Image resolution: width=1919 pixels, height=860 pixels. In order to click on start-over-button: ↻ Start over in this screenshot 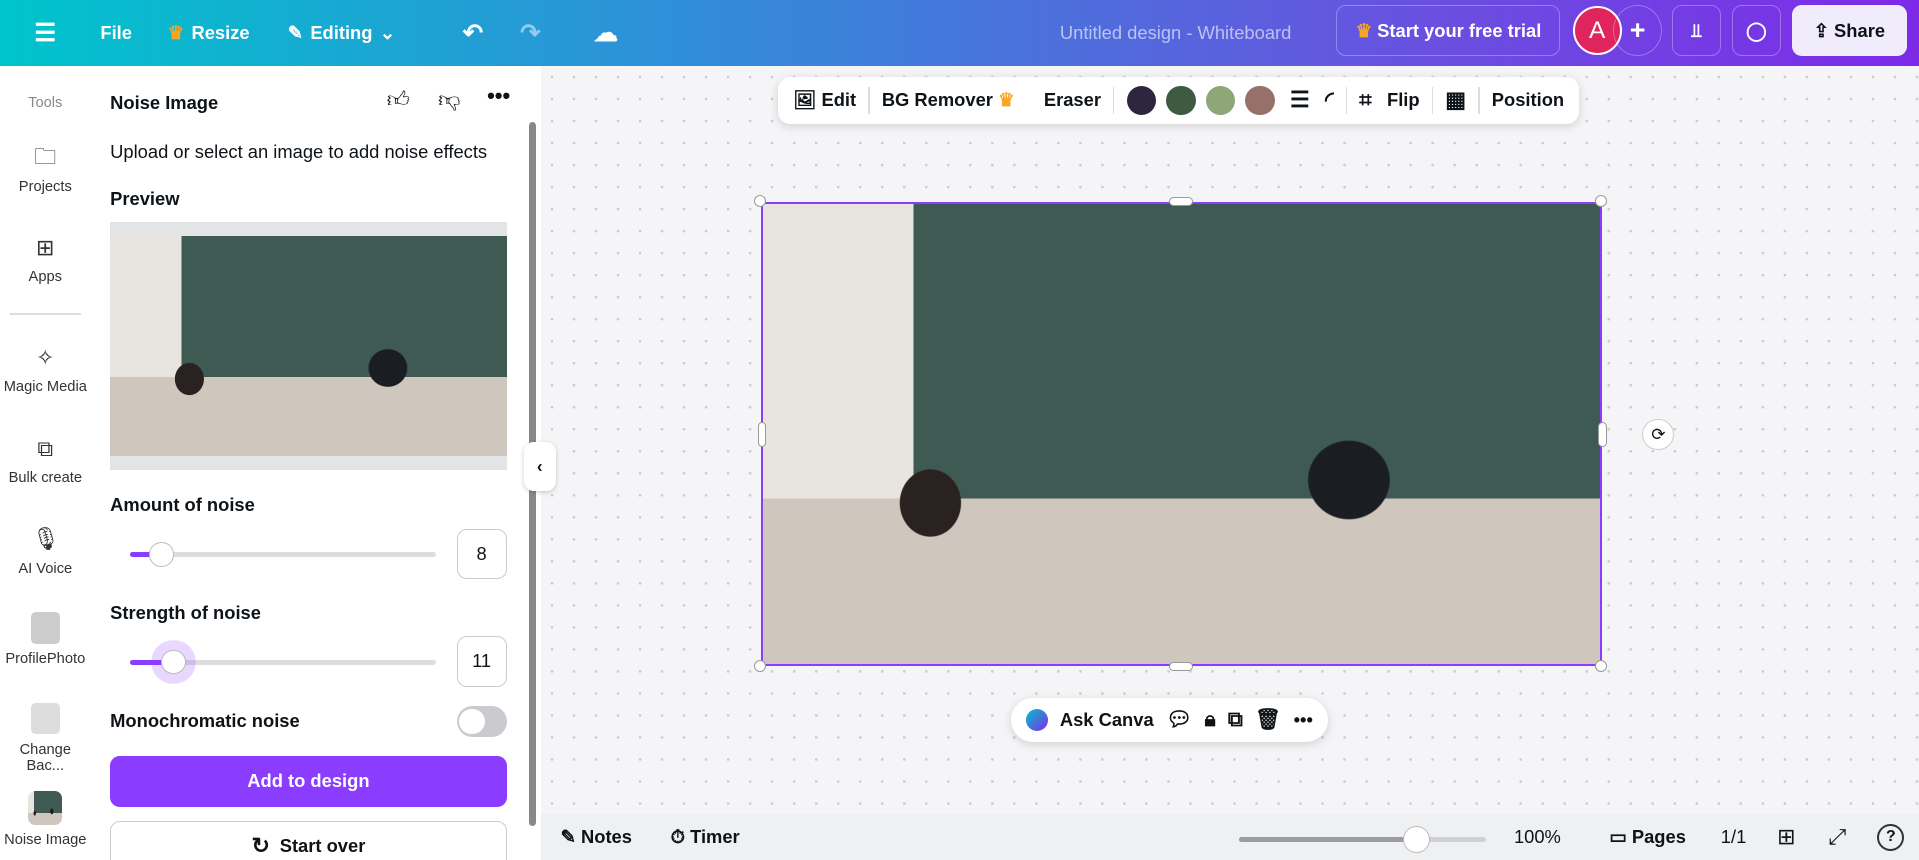, I will do `click(308, 840)`.